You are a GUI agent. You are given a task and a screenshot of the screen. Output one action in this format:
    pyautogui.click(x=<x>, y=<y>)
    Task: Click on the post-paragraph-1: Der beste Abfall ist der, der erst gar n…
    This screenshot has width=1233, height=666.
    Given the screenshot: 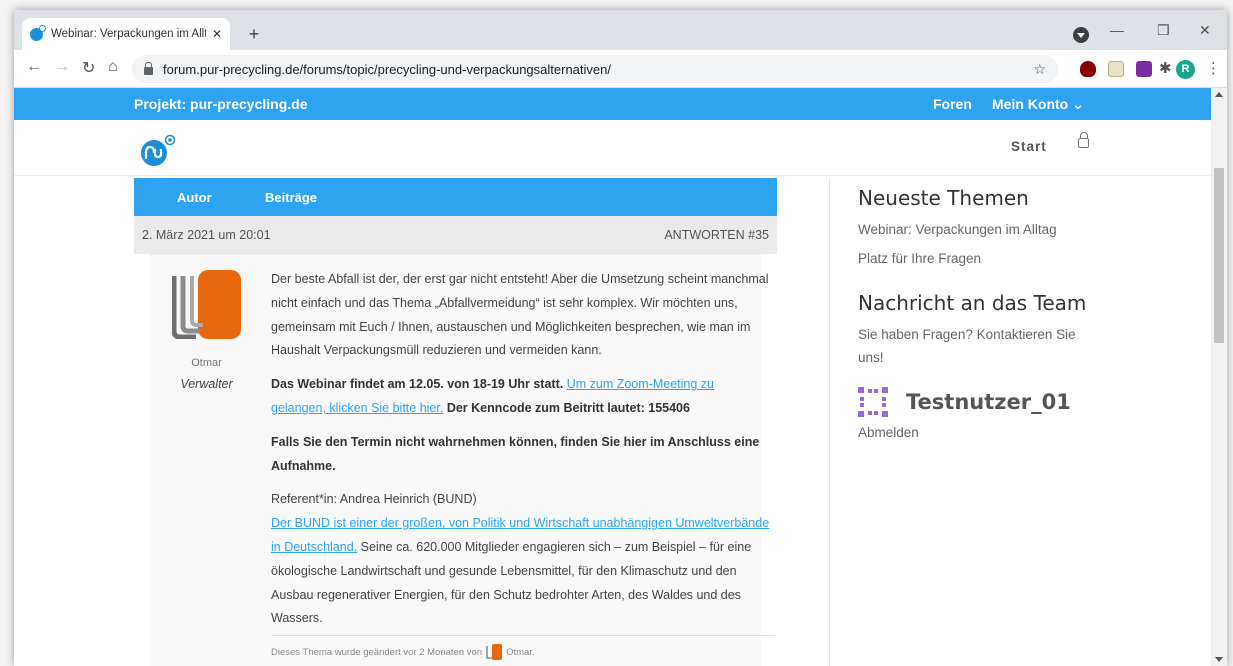 What is the action you would take?
    pyautogui.click(x=520, y=315)
    